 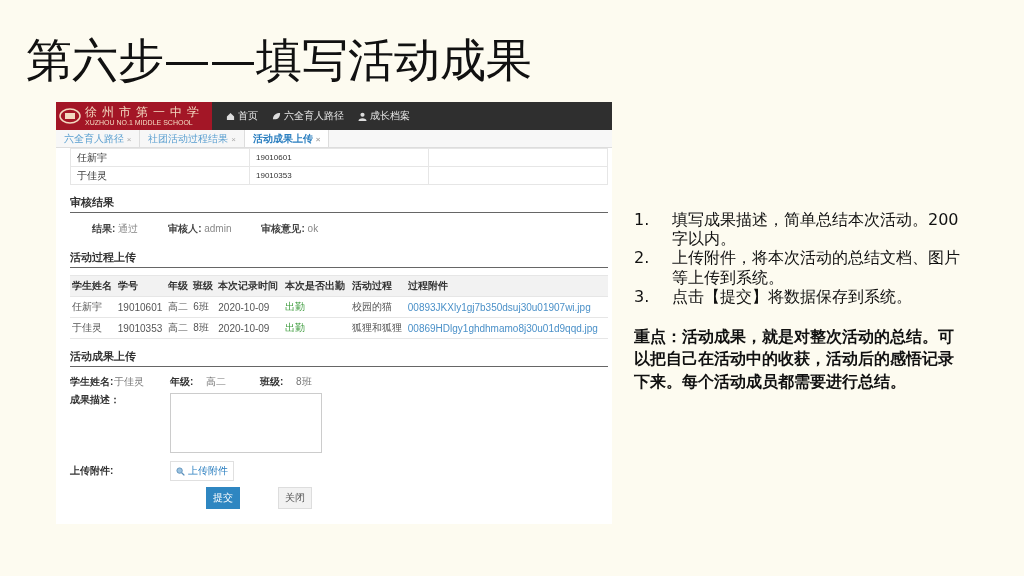 What do you see at coordinates (642, 259) in the screenshot?
I see `step-number: 2.` at bounding box center [642, 259].